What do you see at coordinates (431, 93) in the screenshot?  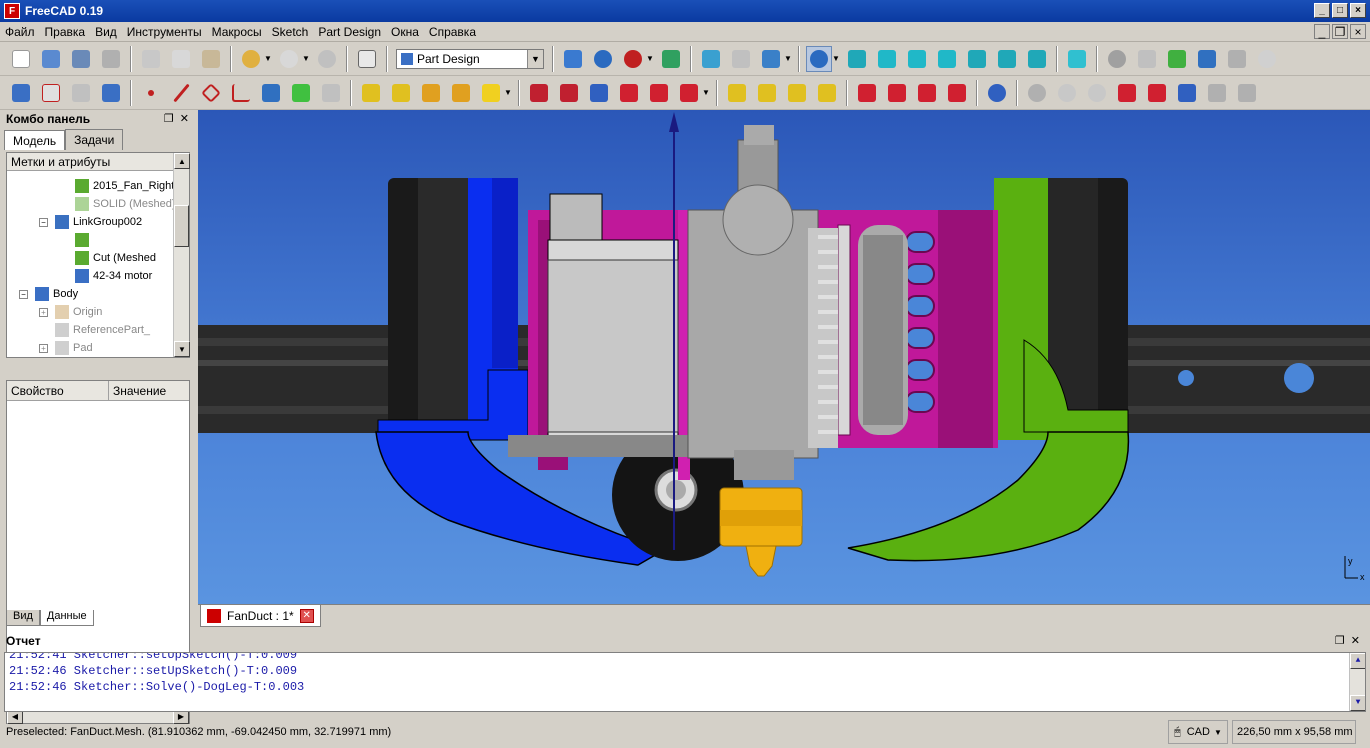 I see `loft-button` at bounding box center [431, 93].